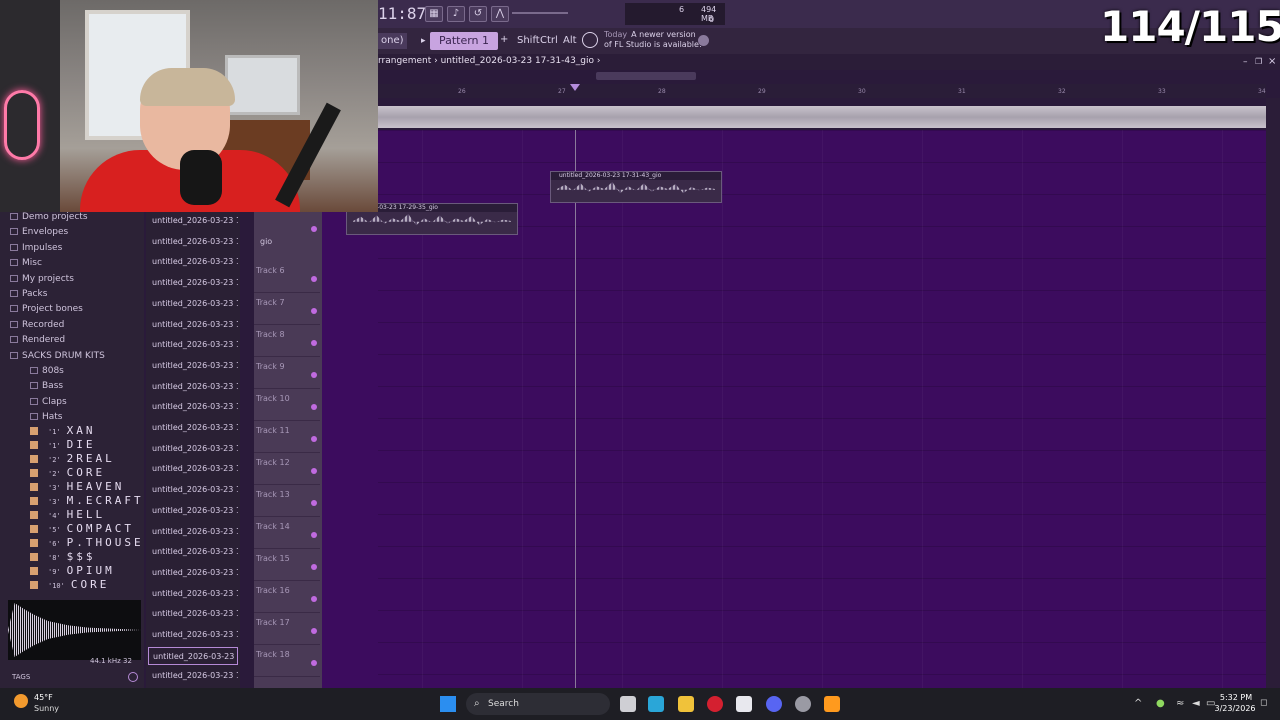 This screenshot has height=720, width=1280. What do you see at coordinates (69, 584) in the screenshot?
I see `drum-kit-folder: '10' CORE` at bounding box center [69, 584].